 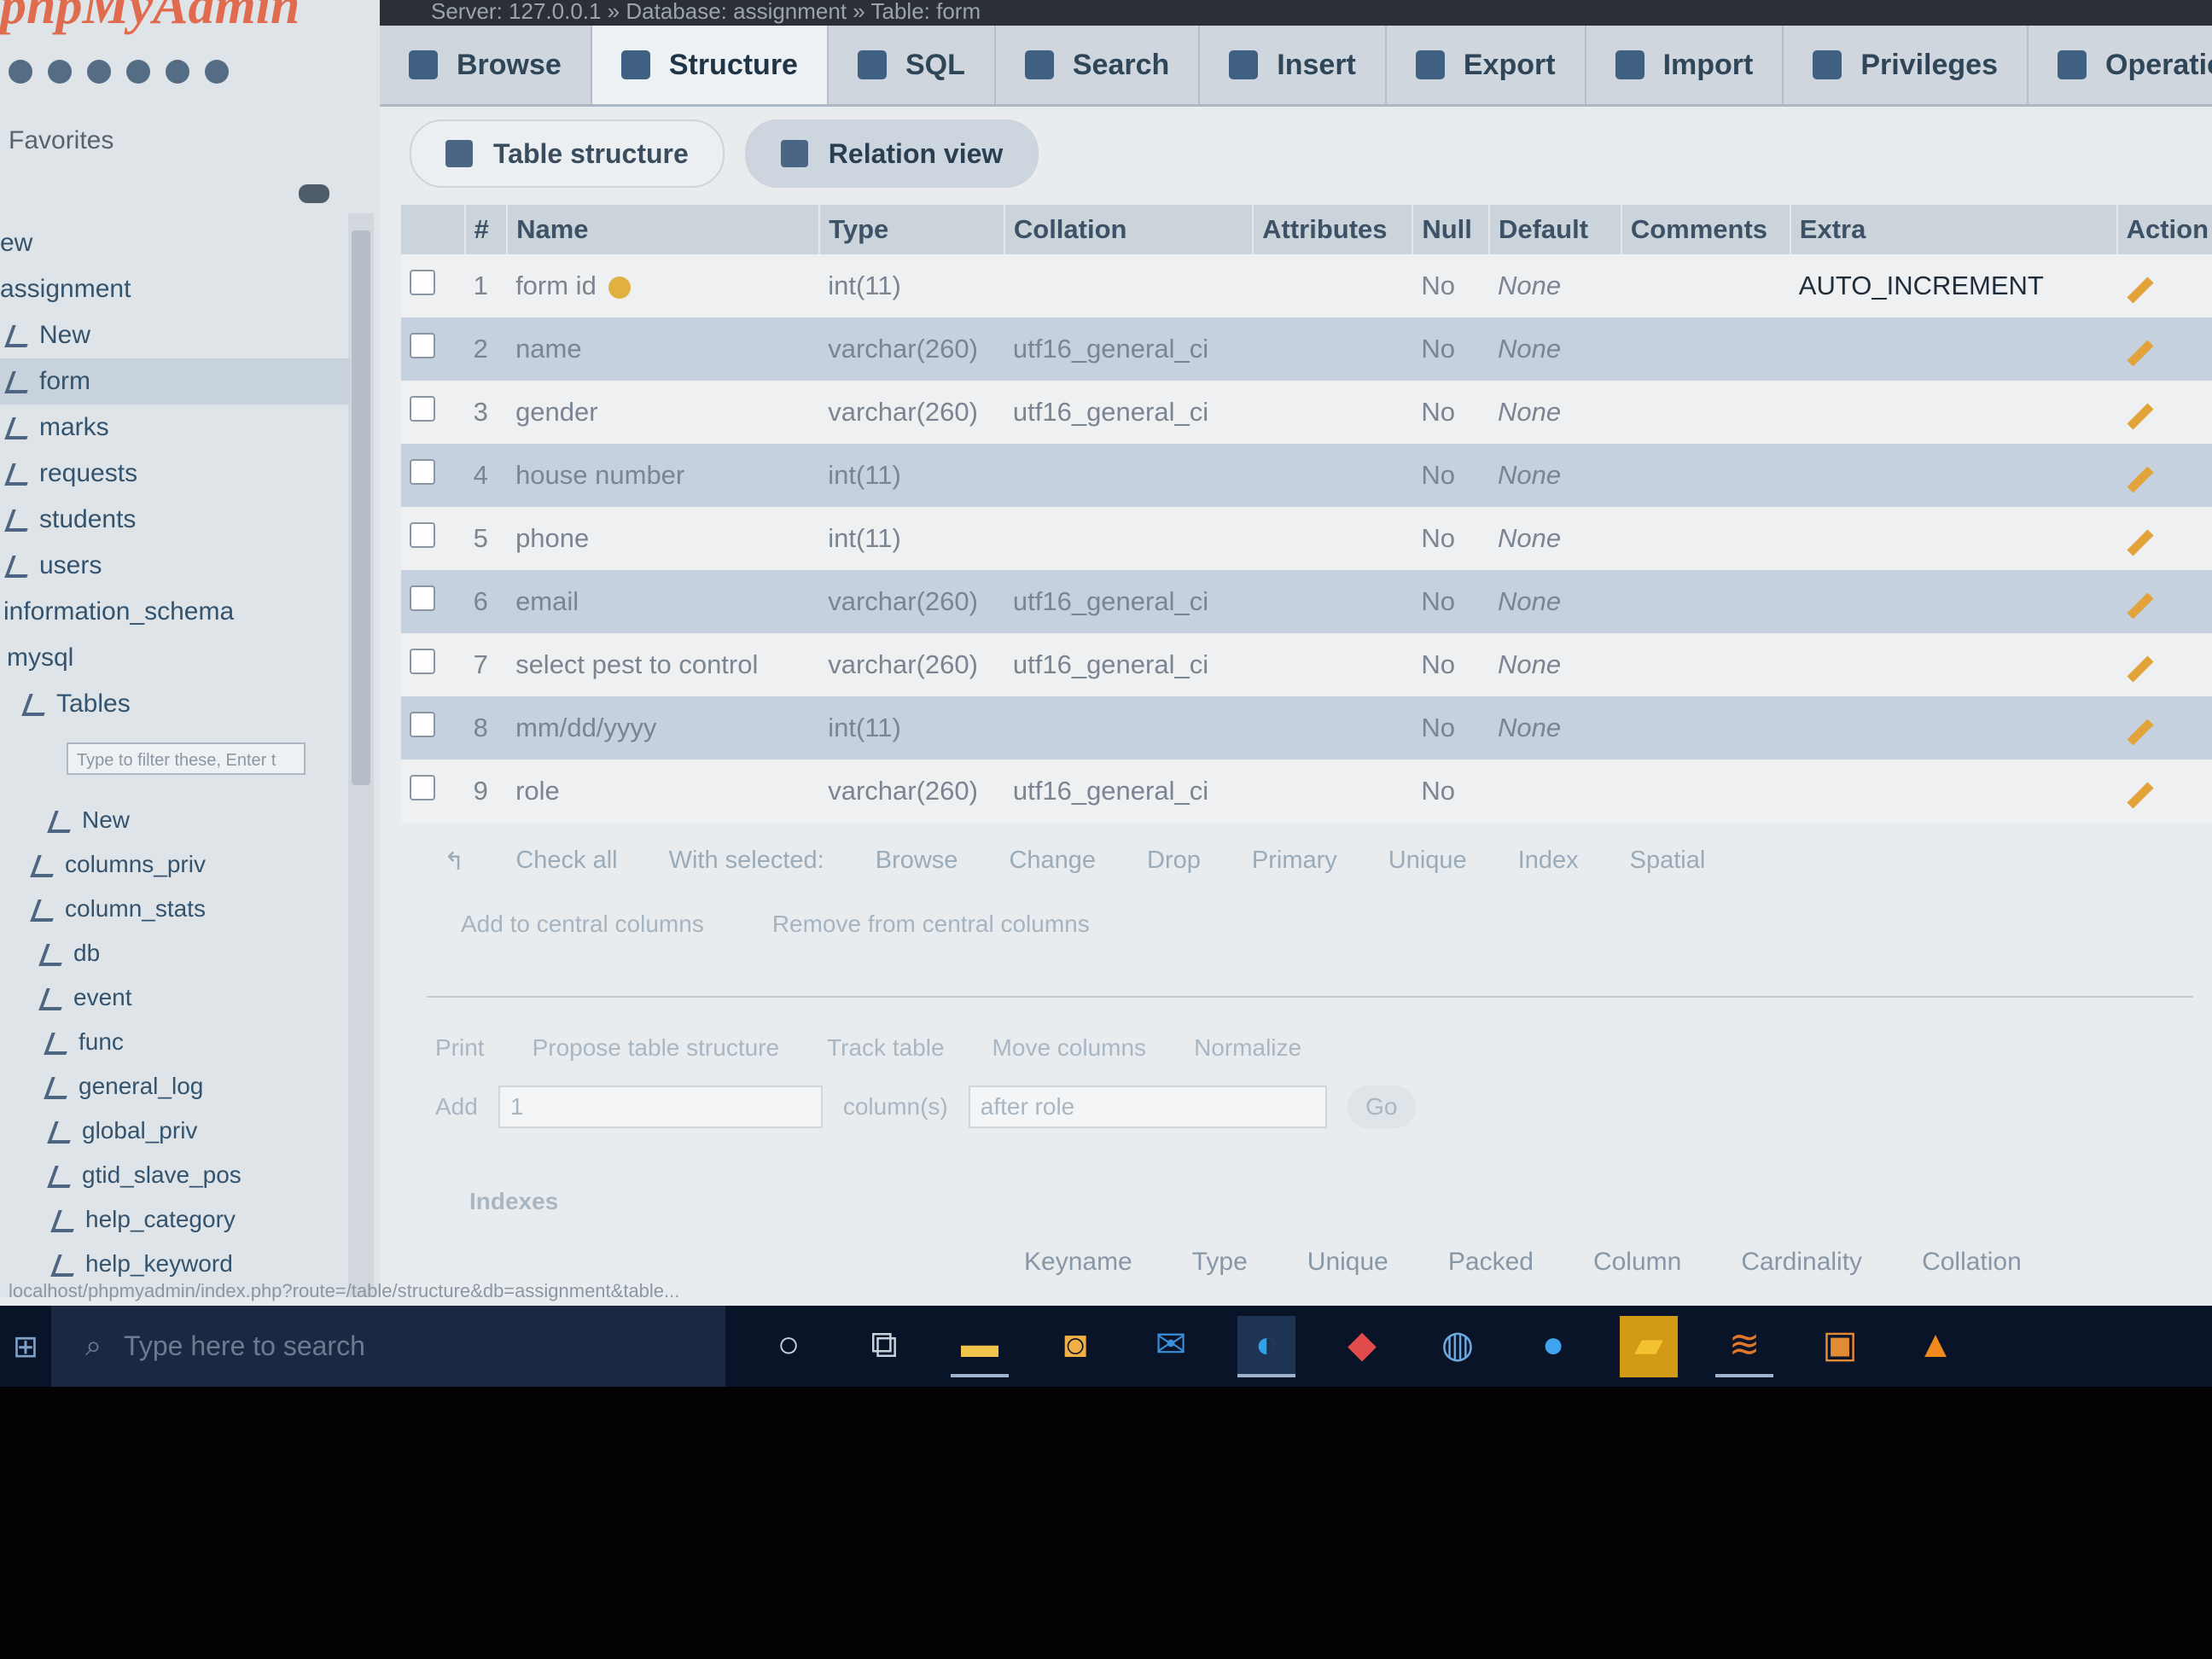 I want to click on link-collapse-button, so click(x=314, y=193).